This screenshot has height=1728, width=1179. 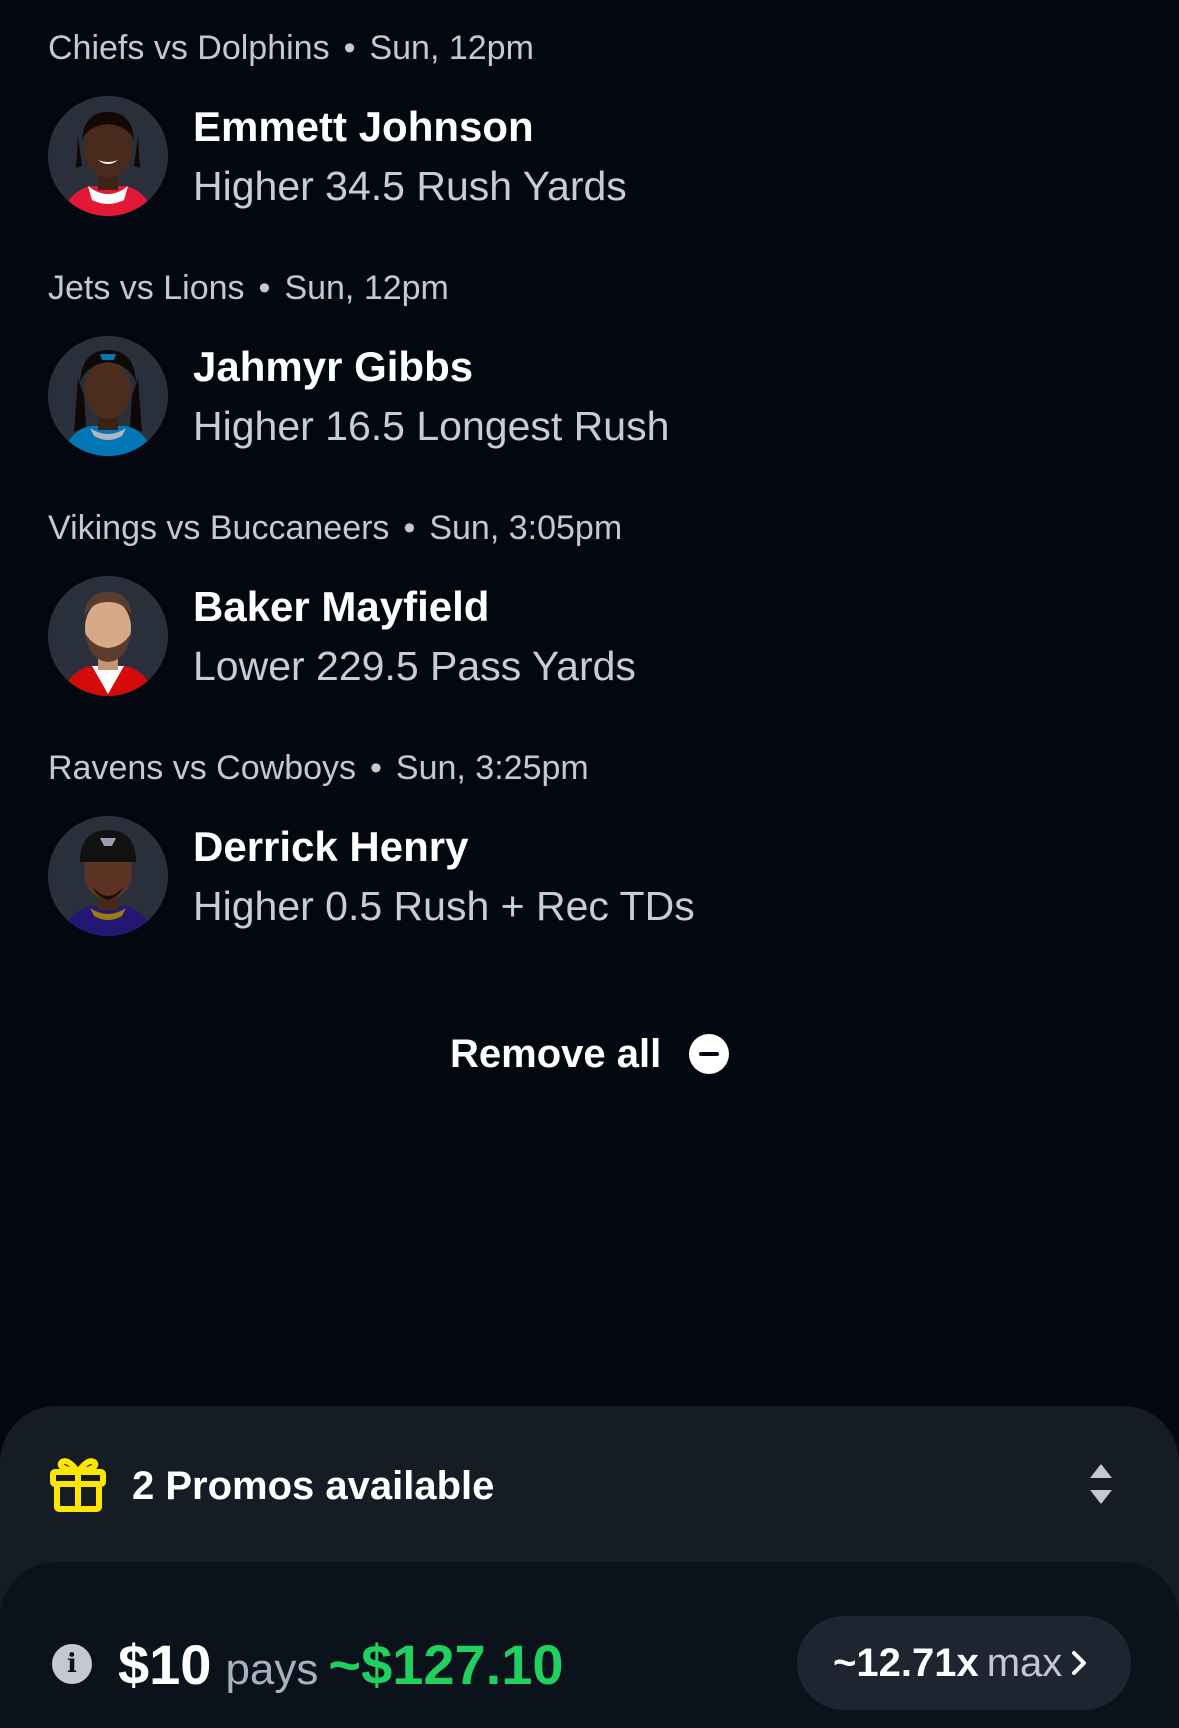 I want to click on player-name: Jahmyr Gibbs, so click(x=333, y=366).